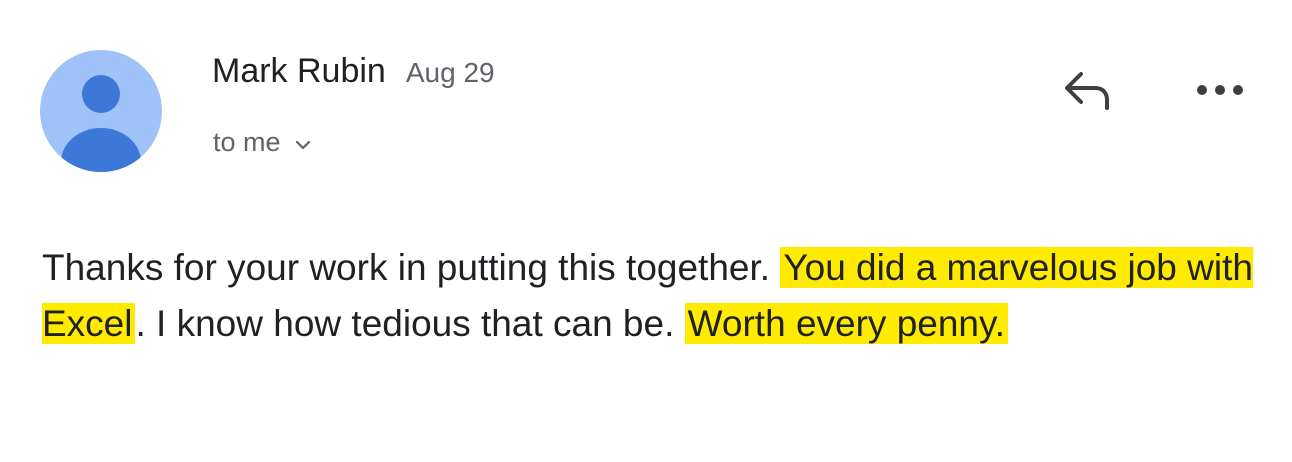  I want to click on sender-avatar, so click(101, 111).